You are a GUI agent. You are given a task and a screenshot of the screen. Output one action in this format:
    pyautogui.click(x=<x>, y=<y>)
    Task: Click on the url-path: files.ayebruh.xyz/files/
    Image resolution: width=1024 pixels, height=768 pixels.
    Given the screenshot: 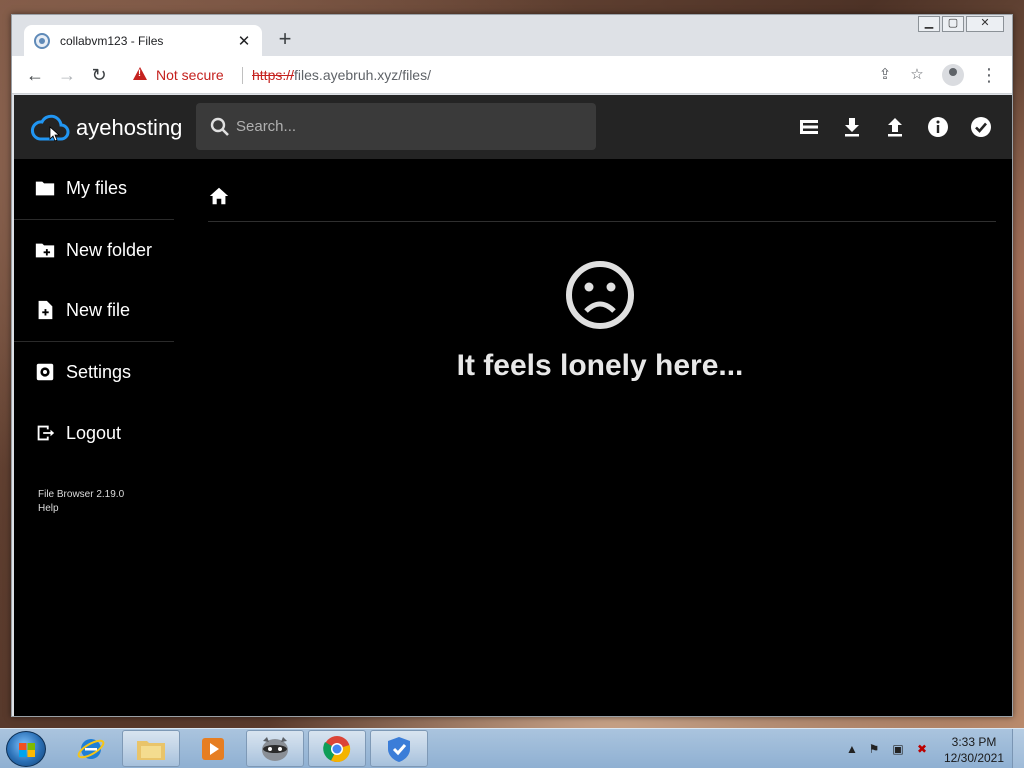 What is the action you would take?
    pyautogui.click(x=362, y=75)
    